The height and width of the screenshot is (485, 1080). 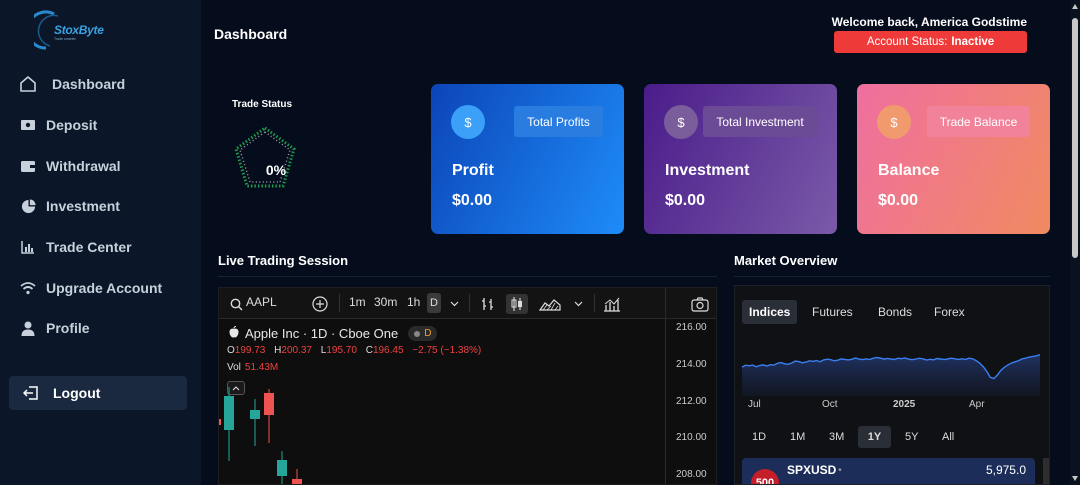 What do you see at coordinates (33, 393) in the screenshot?
I see `logout-icon` at bounding box center [33, 393].